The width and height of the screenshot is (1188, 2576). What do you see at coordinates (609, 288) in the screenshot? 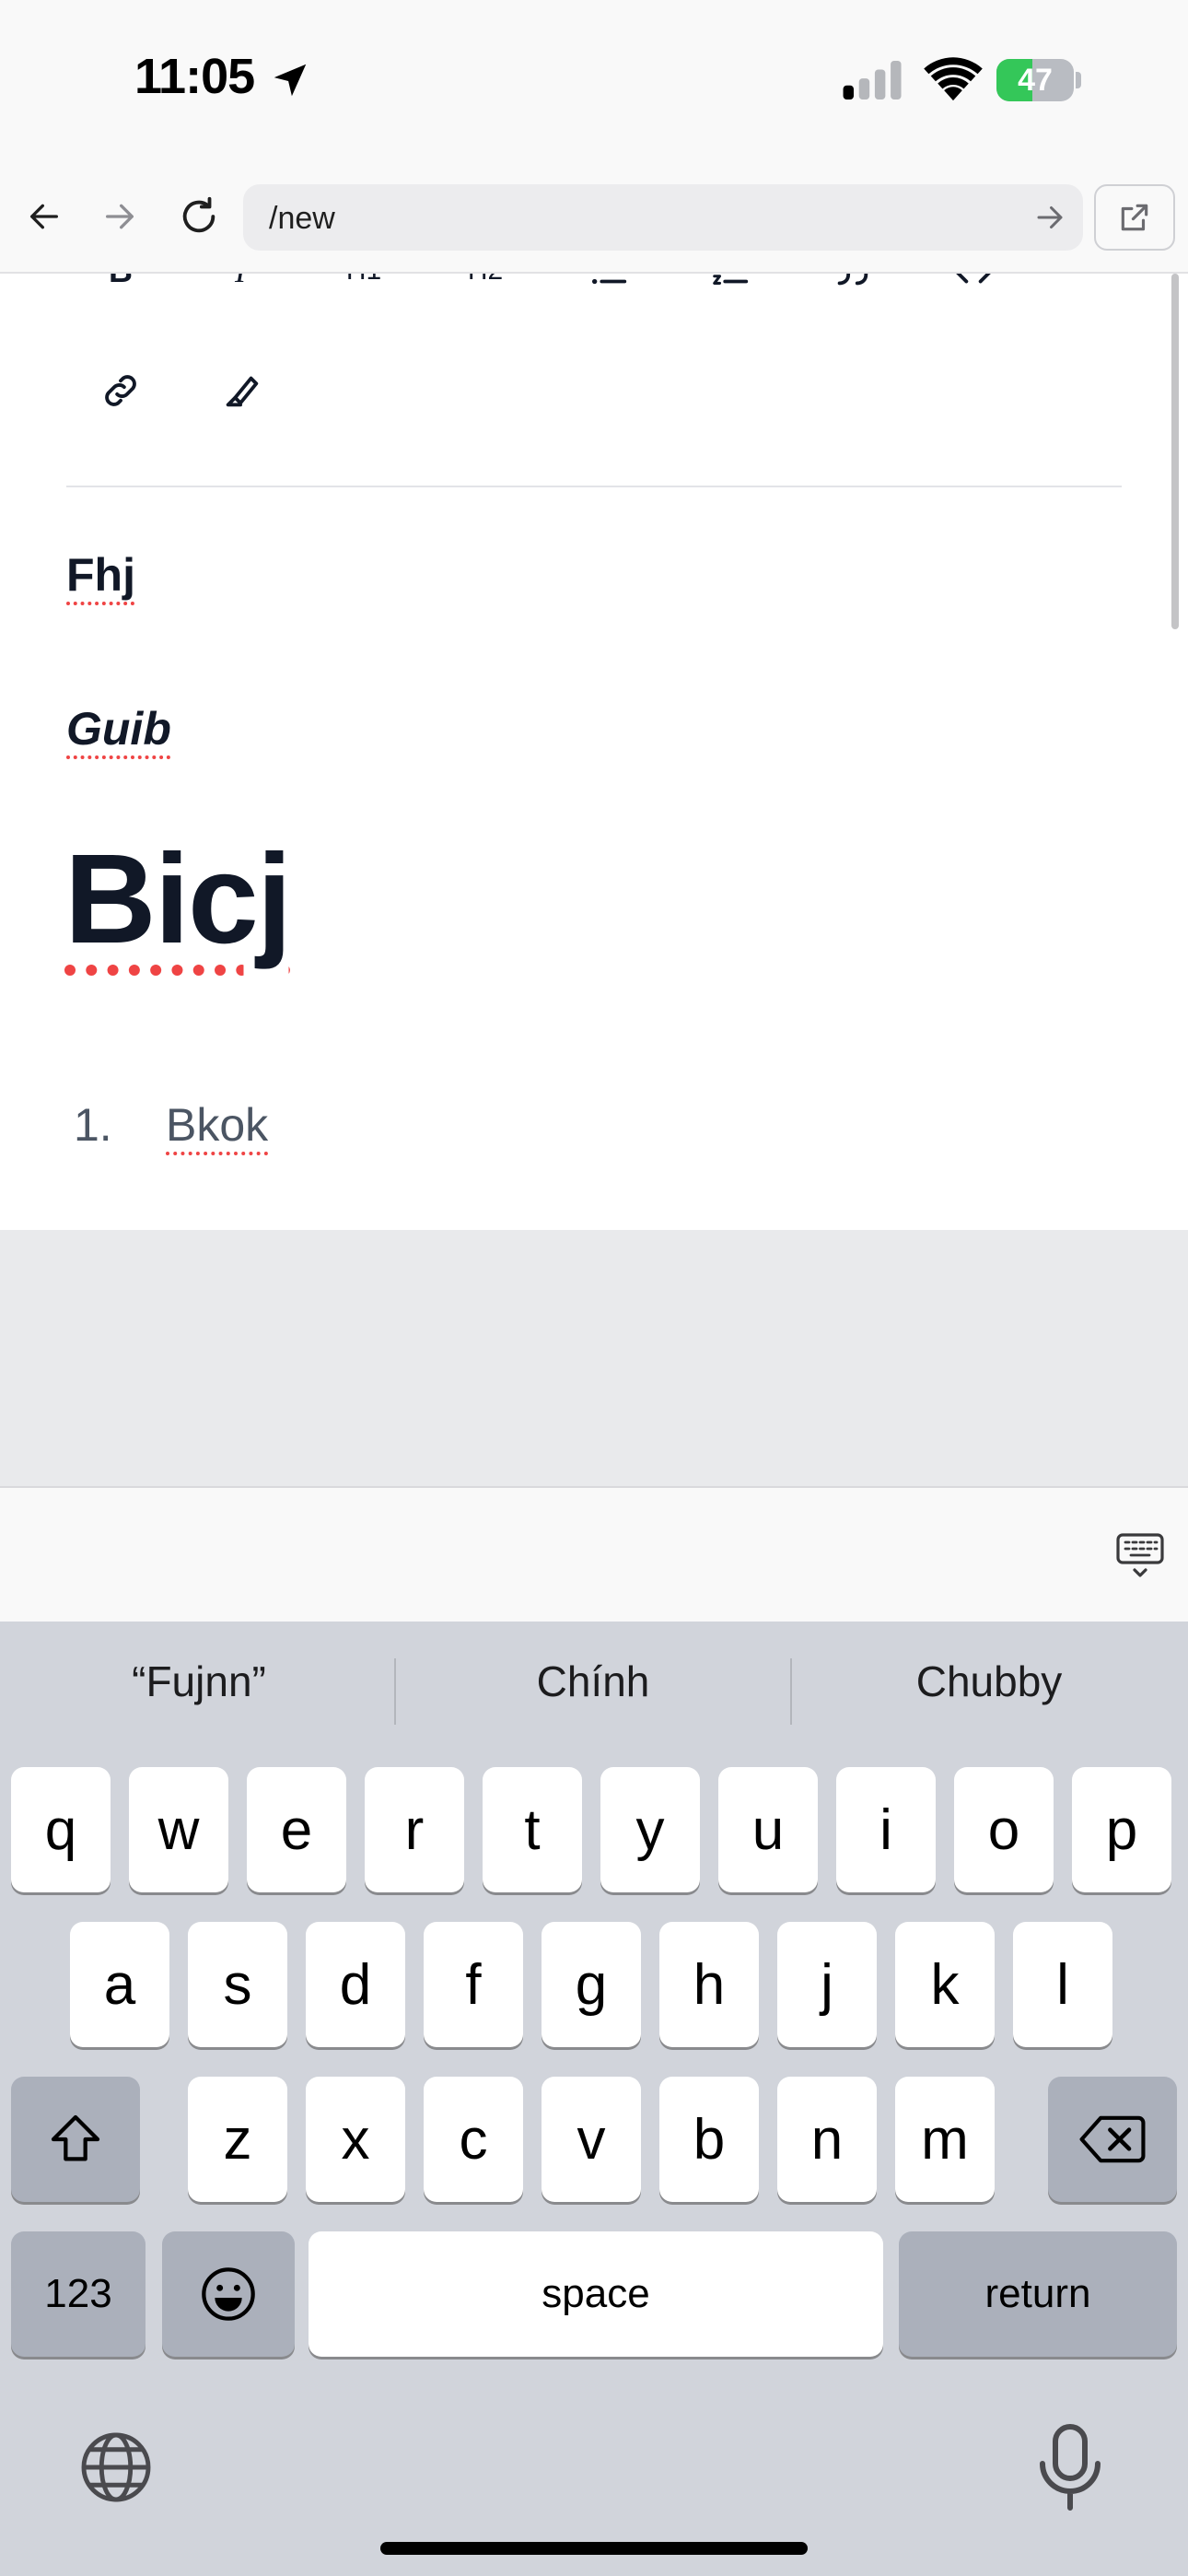
I see `bullet-list-button` at bounding box center [609, 288].